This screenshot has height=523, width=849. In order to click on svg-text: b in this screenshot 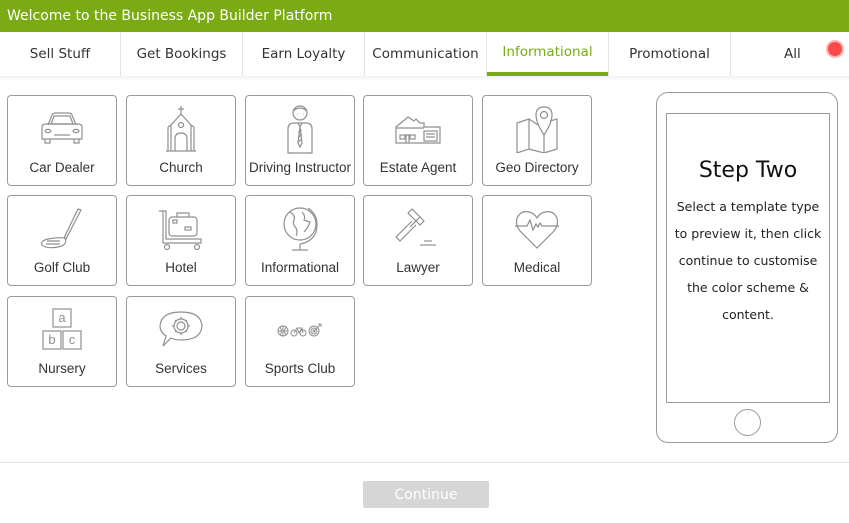, I will do `click(51, 339)`.